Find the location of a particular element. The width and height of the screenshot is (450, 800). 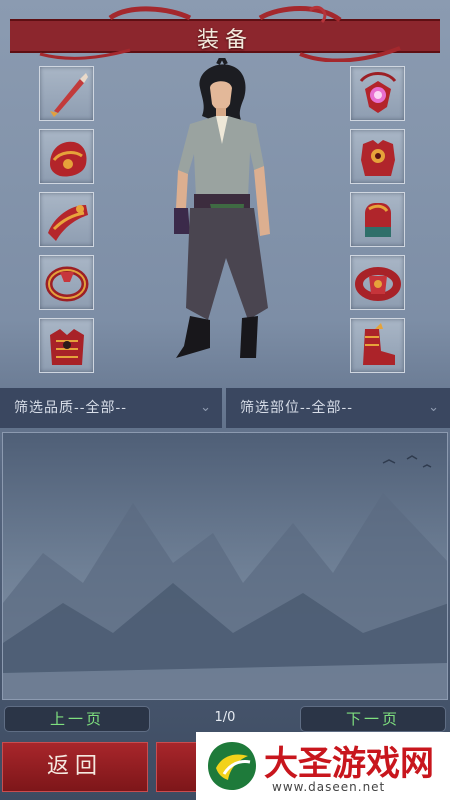

slot-filter-label: 筛选部位--全部-- is located at coordinates (296, 408).